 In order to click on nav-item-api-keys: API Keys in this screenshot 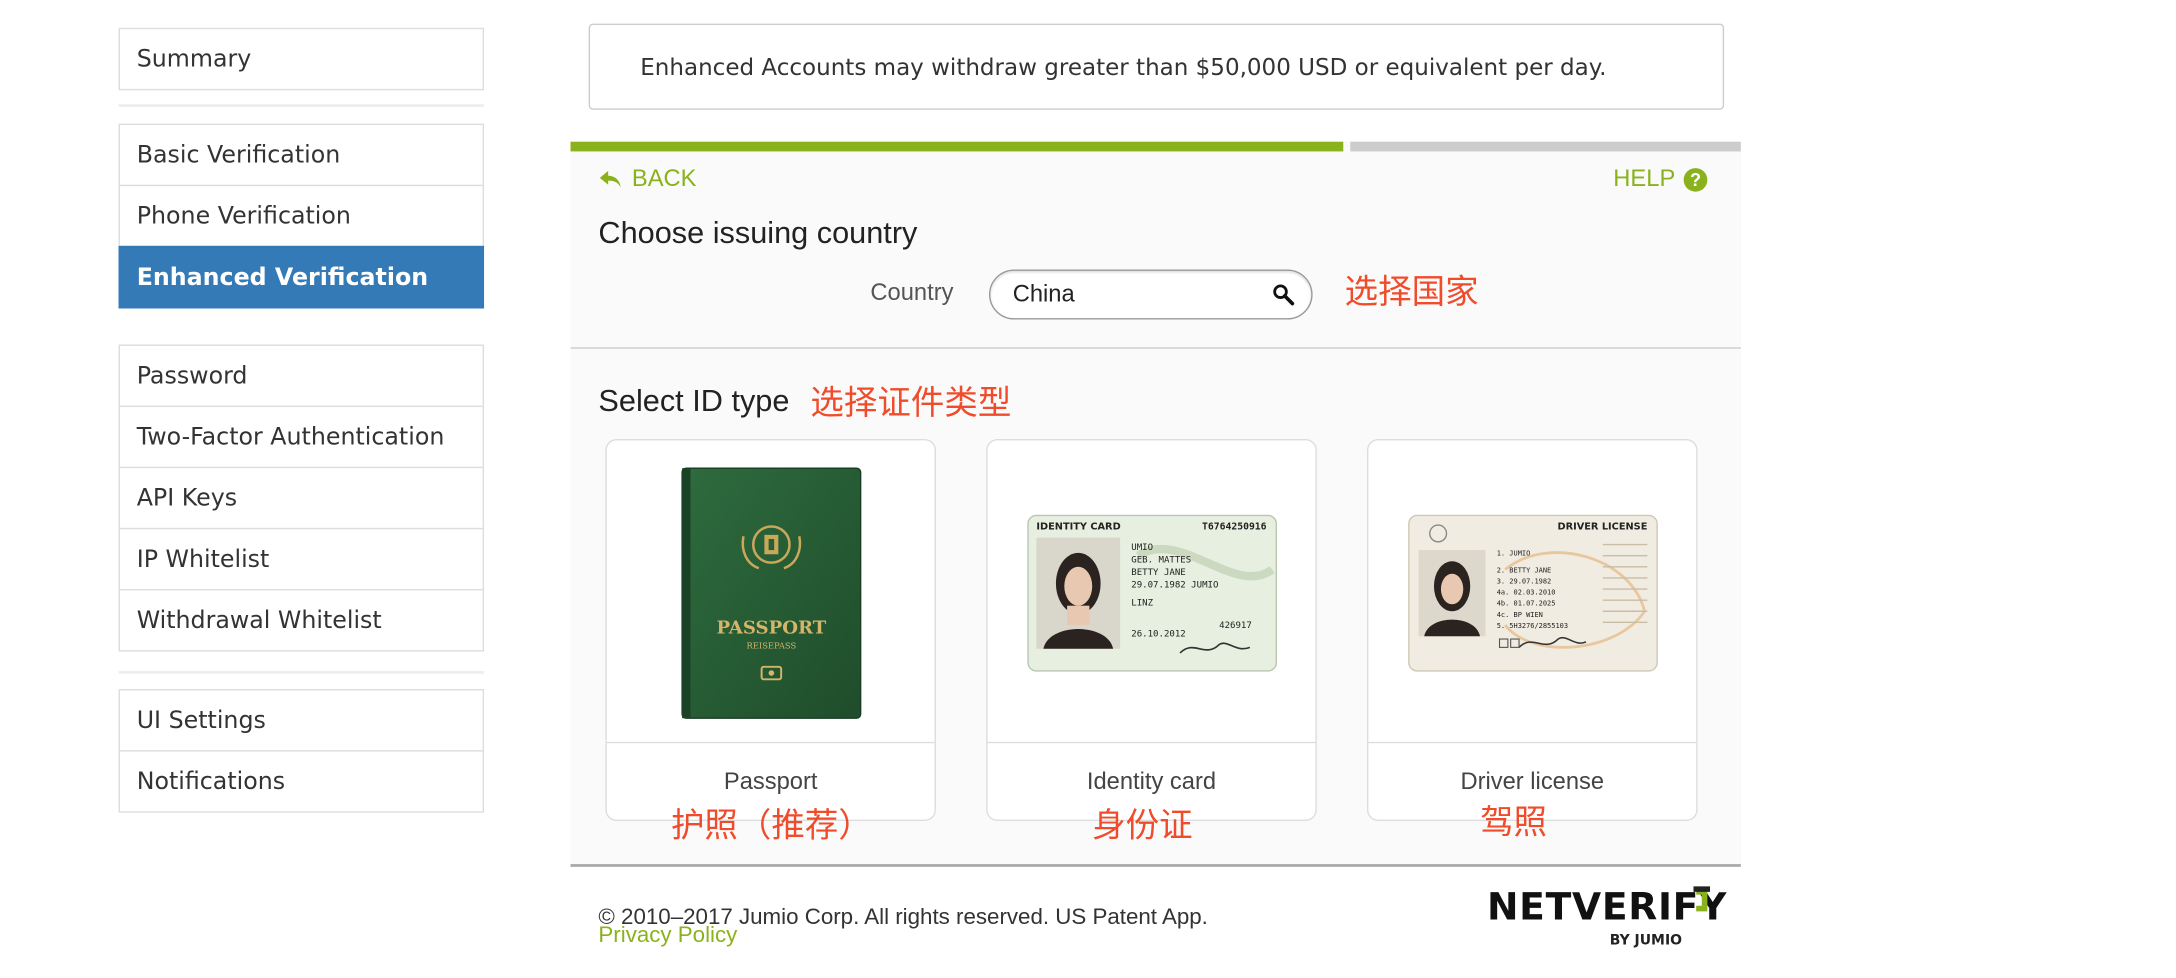, I will do `click(301, 498)`.